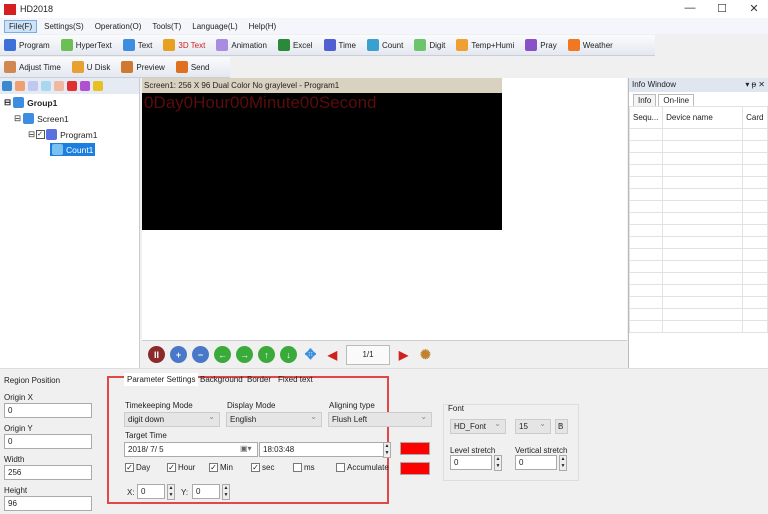  Describe the element at coordinates (172, 419) in the screenshot. I see `timekeeping-mode-select: digit down` at that location.